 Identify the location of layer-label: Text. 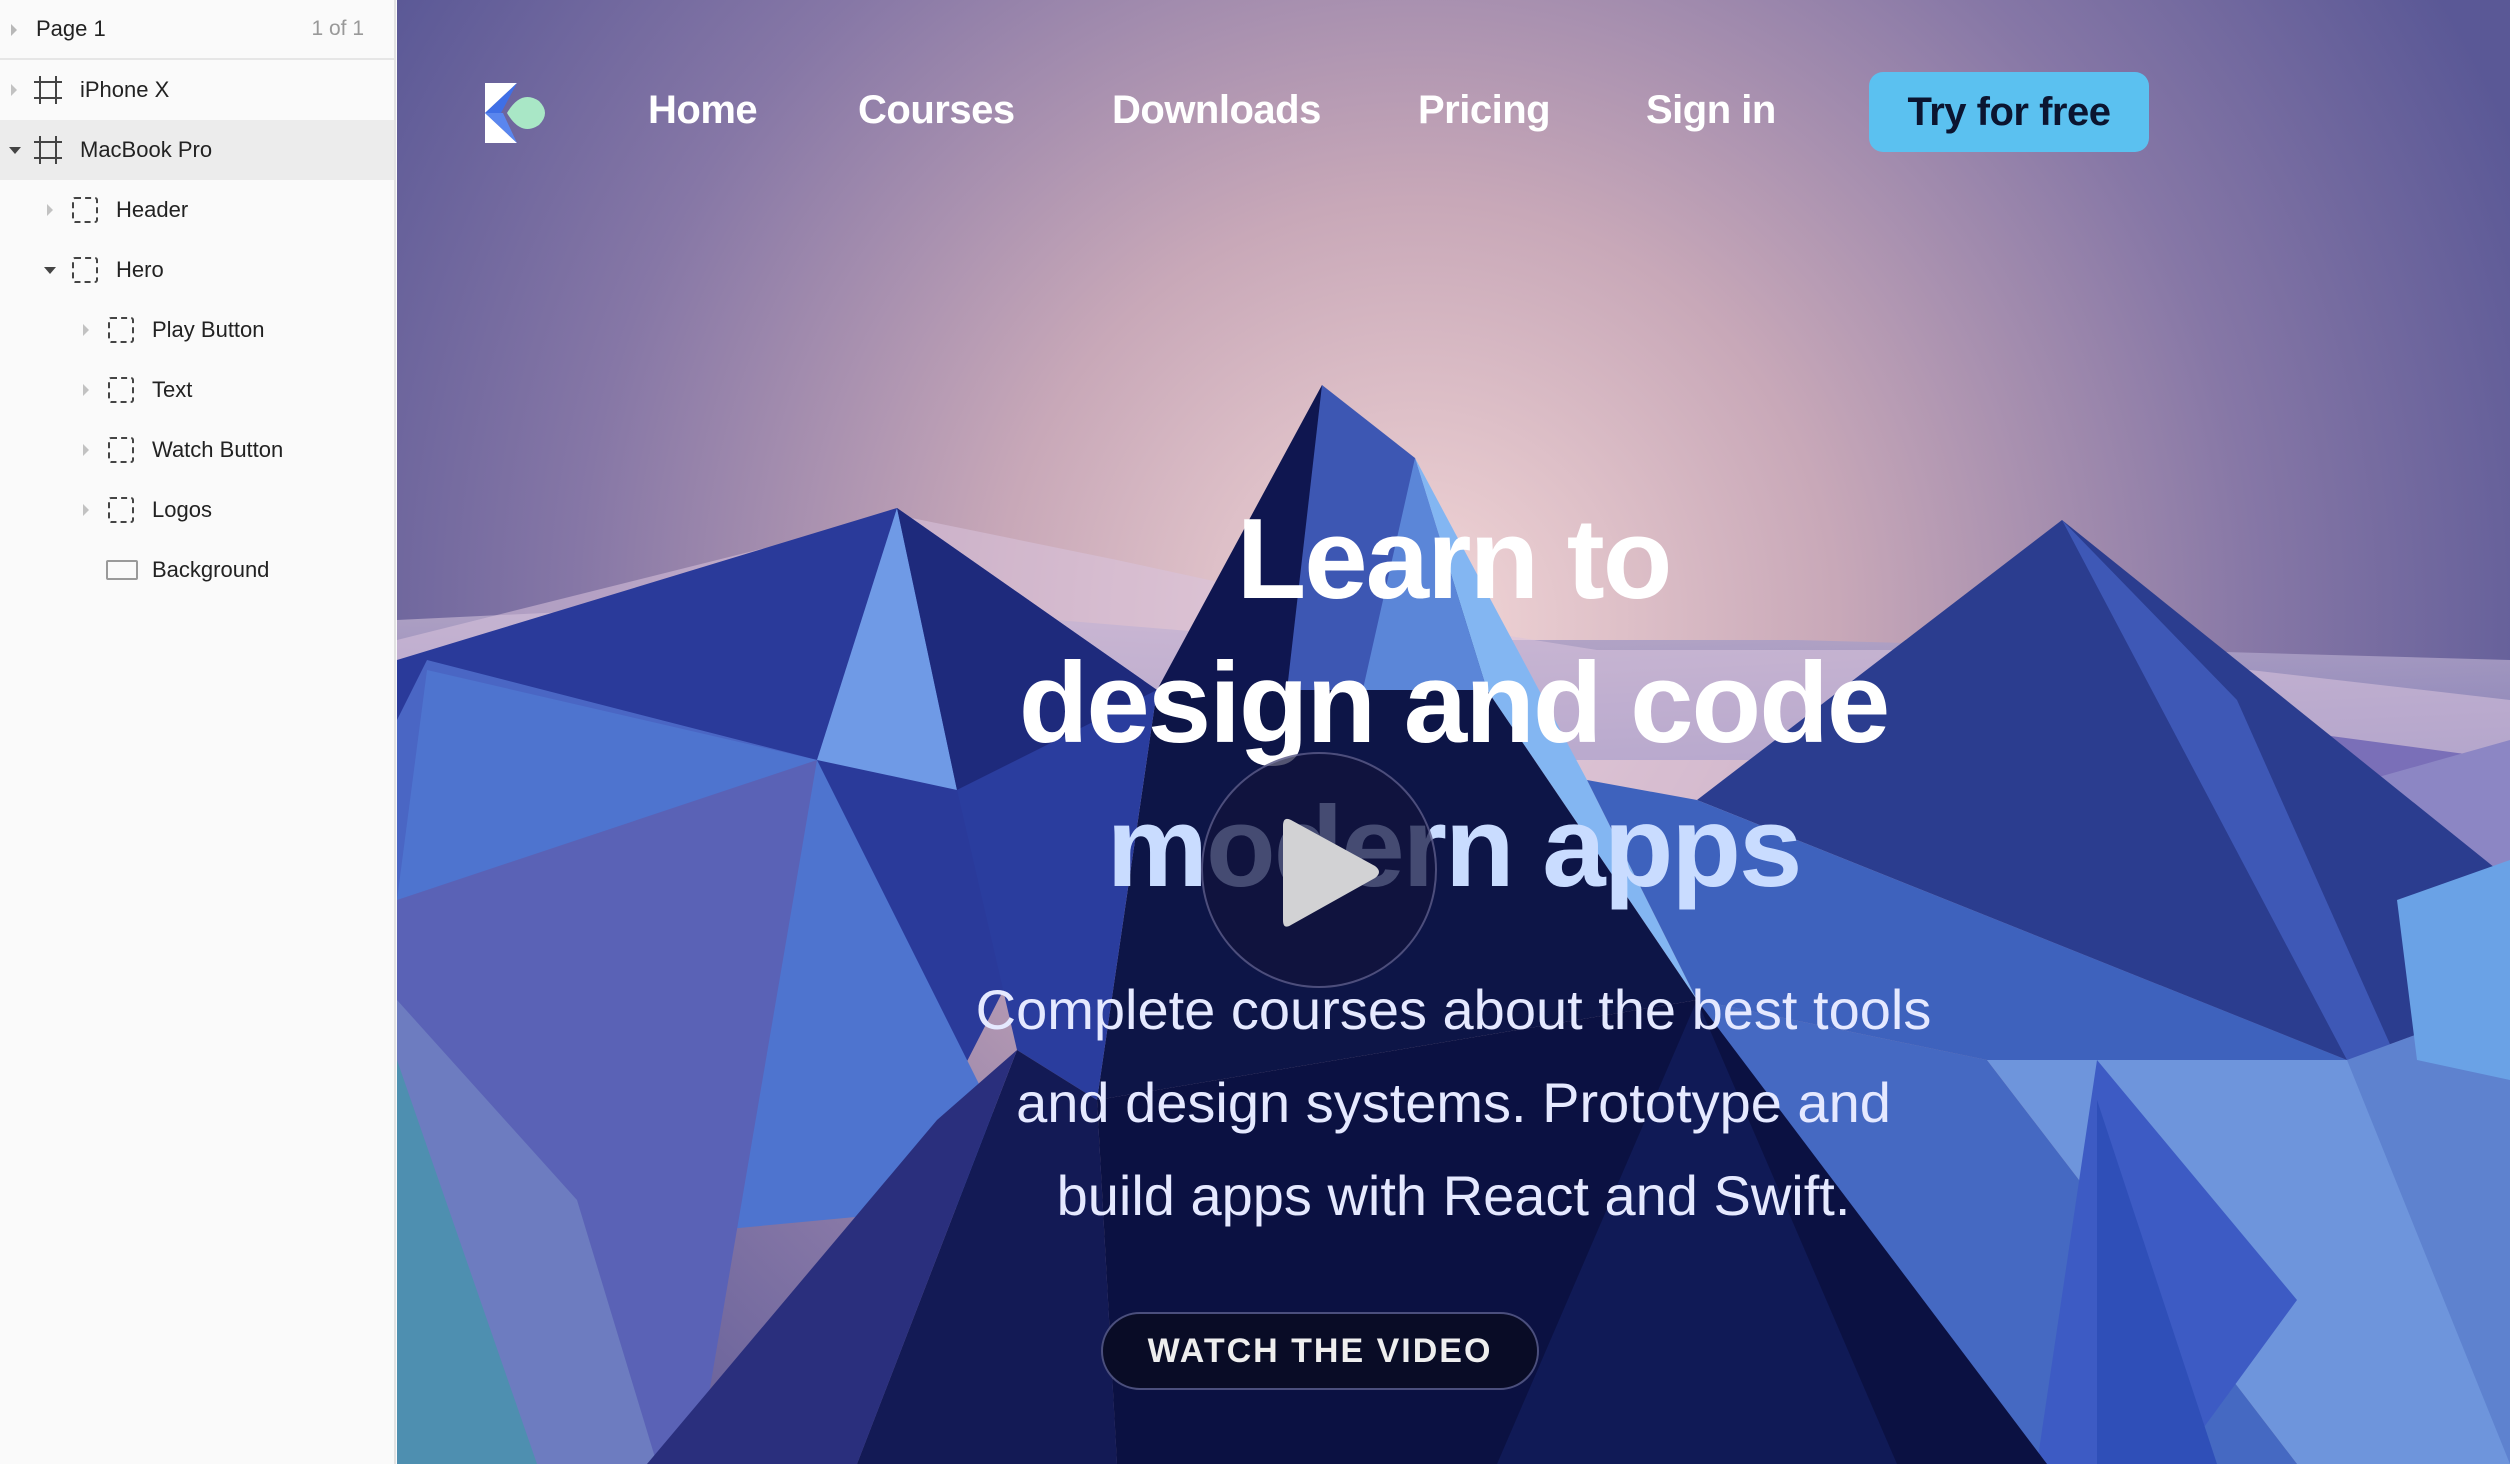
(172, 389).